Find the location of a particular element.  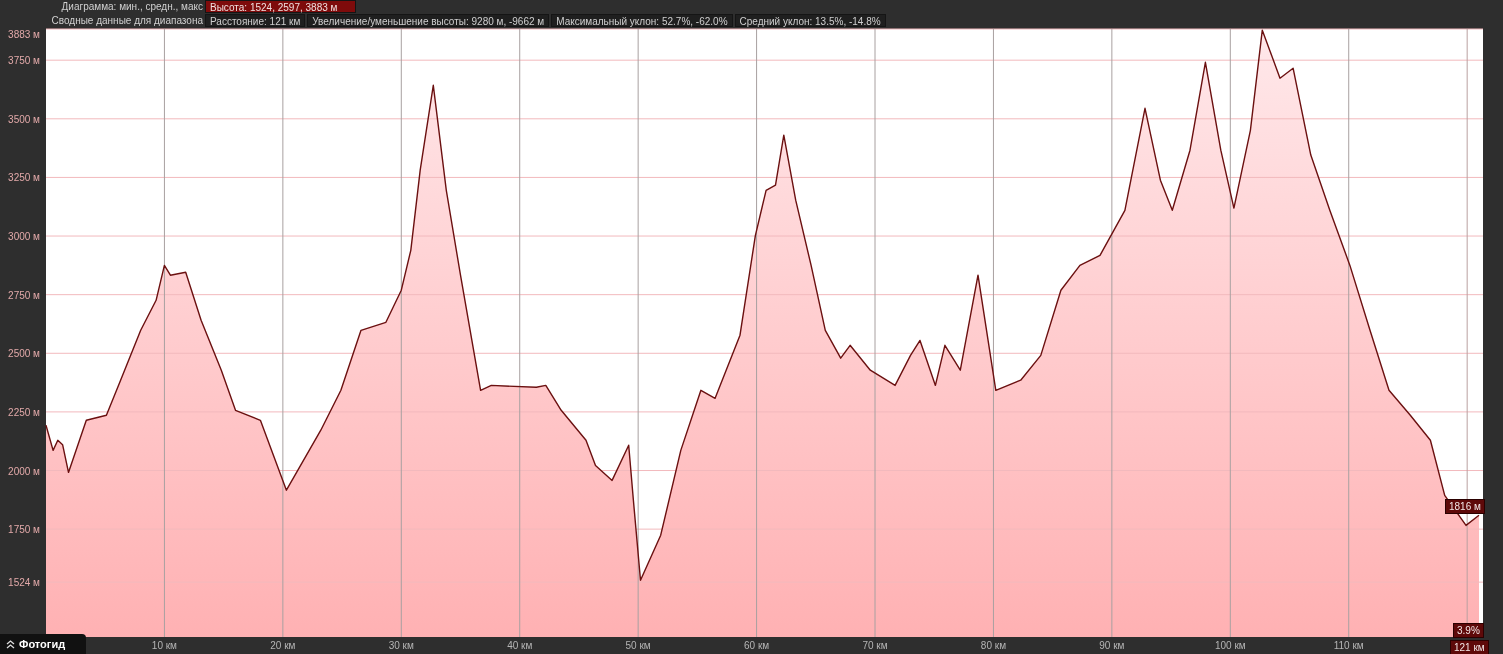

summary-stat: Средний уклон: 13.5%, -14.8% is located at coordinates (810, 20).